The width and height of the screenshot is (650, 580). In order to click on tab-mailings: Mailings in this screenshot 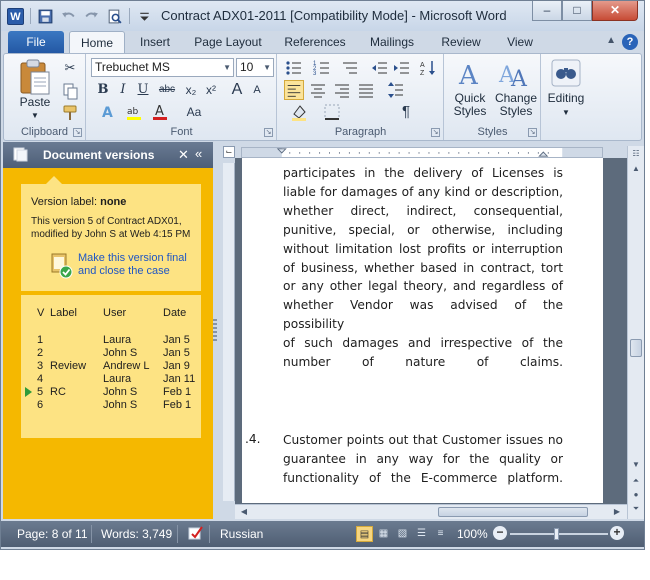, I will do `click(392, 42)`.